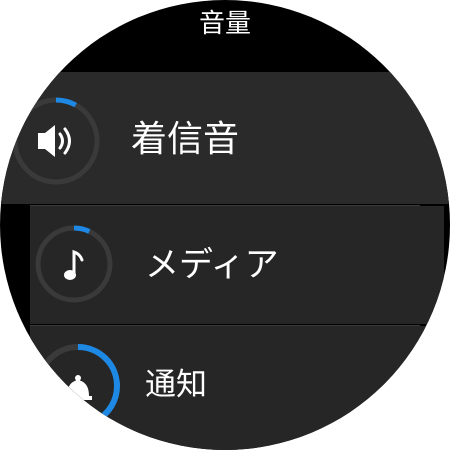 The width and height of the screenshot is (450, 450). I want to click on screen-title: 音量, so click(224, 24).